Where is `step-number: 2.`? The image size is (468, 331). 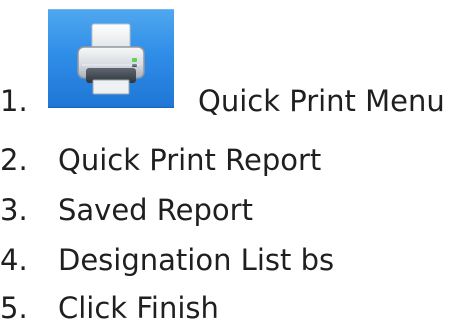
step-number: 2. is located at coordinates (14, 160).